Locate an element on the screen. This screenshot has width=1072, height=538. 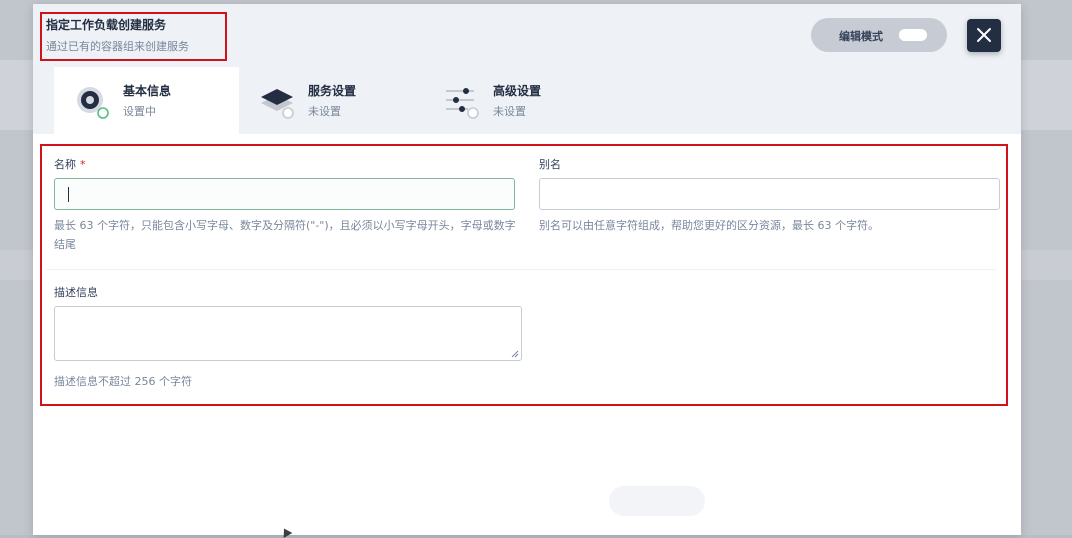
step-status: 设置中 is located at coordinates (139, 111).